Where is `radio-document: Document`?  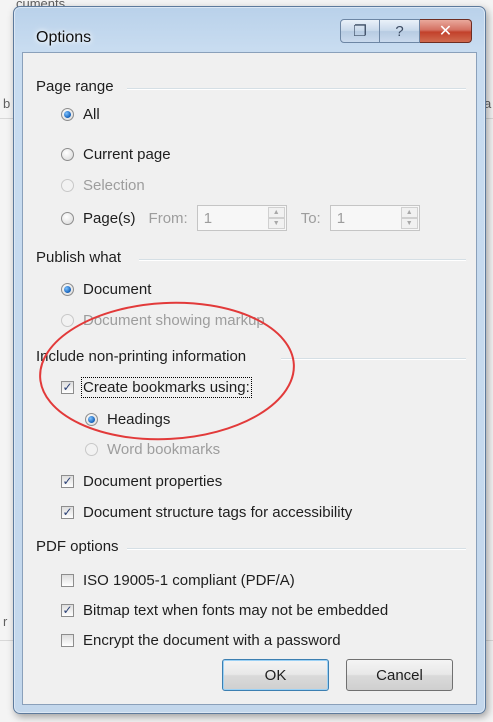 radio-document: Document is located at coordinates (106, 289).